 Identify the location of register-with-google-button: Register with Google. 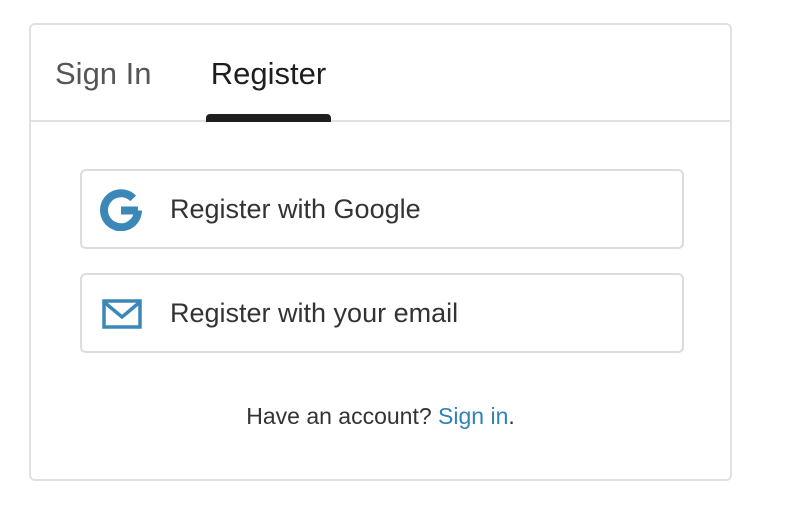
(382, 209).